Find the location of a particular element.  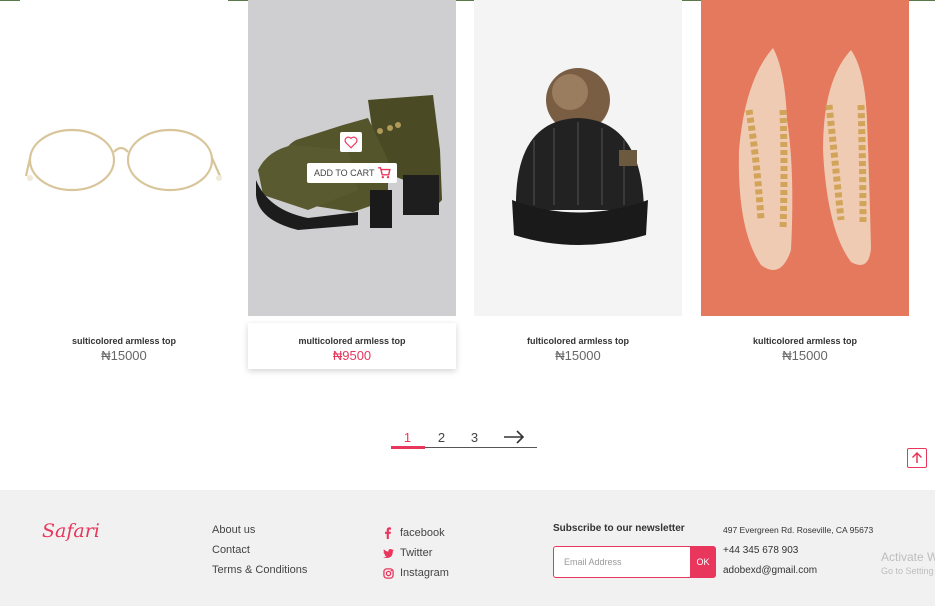

active-page-indicator is located at coordinates (408, 447).